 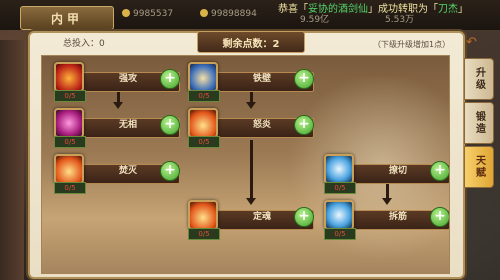 I want to click on talent-node-nuyan: 怒炎 0/5 +, so click(x=251, y=128).